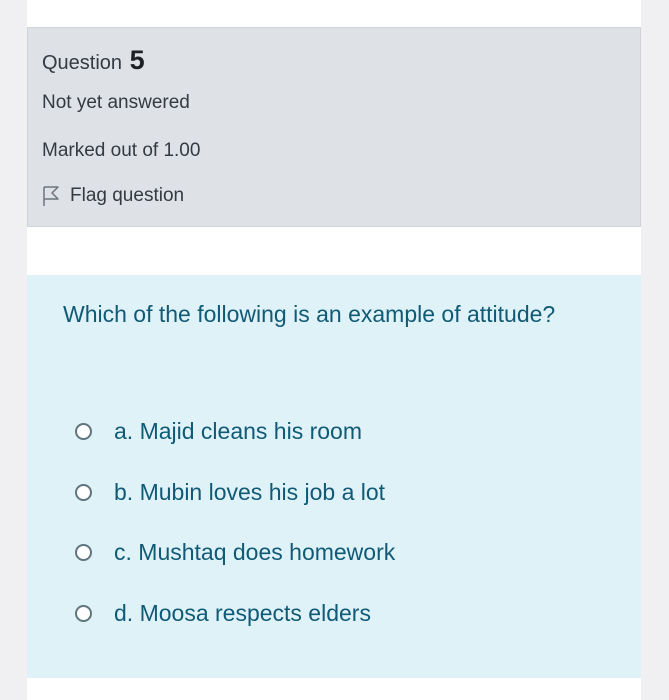 This screenshot has width=669, height=700. I want to click on flag-icon, so click(51, 196).